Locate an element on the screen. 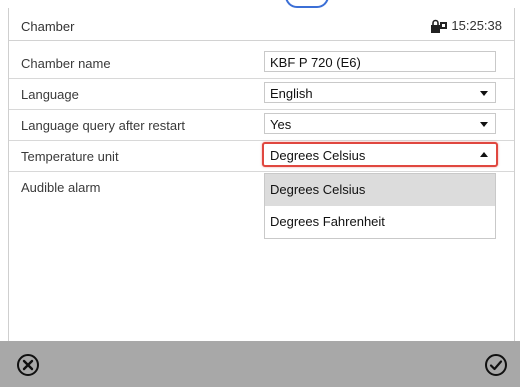  lock-icon is located at coordinates (439, 26).